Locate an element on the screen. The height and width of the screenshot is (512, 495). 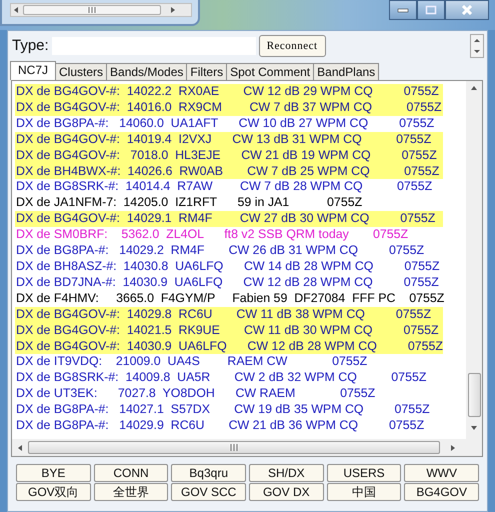
minimize-icon is located at coordinates (403, 10).